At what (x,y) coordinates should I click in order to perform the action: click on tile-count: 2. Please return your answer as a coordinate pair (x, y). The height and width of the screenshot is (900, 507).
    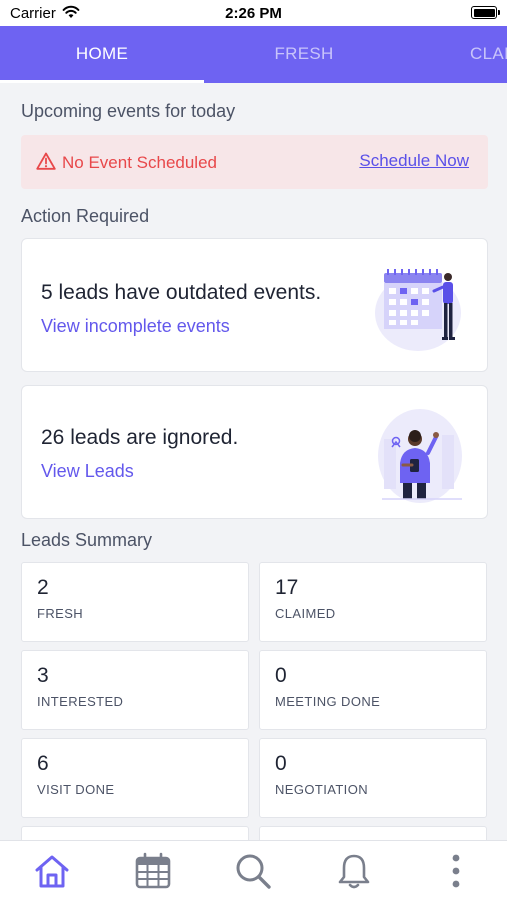
    Looking at the image, I should click on (43, 587).